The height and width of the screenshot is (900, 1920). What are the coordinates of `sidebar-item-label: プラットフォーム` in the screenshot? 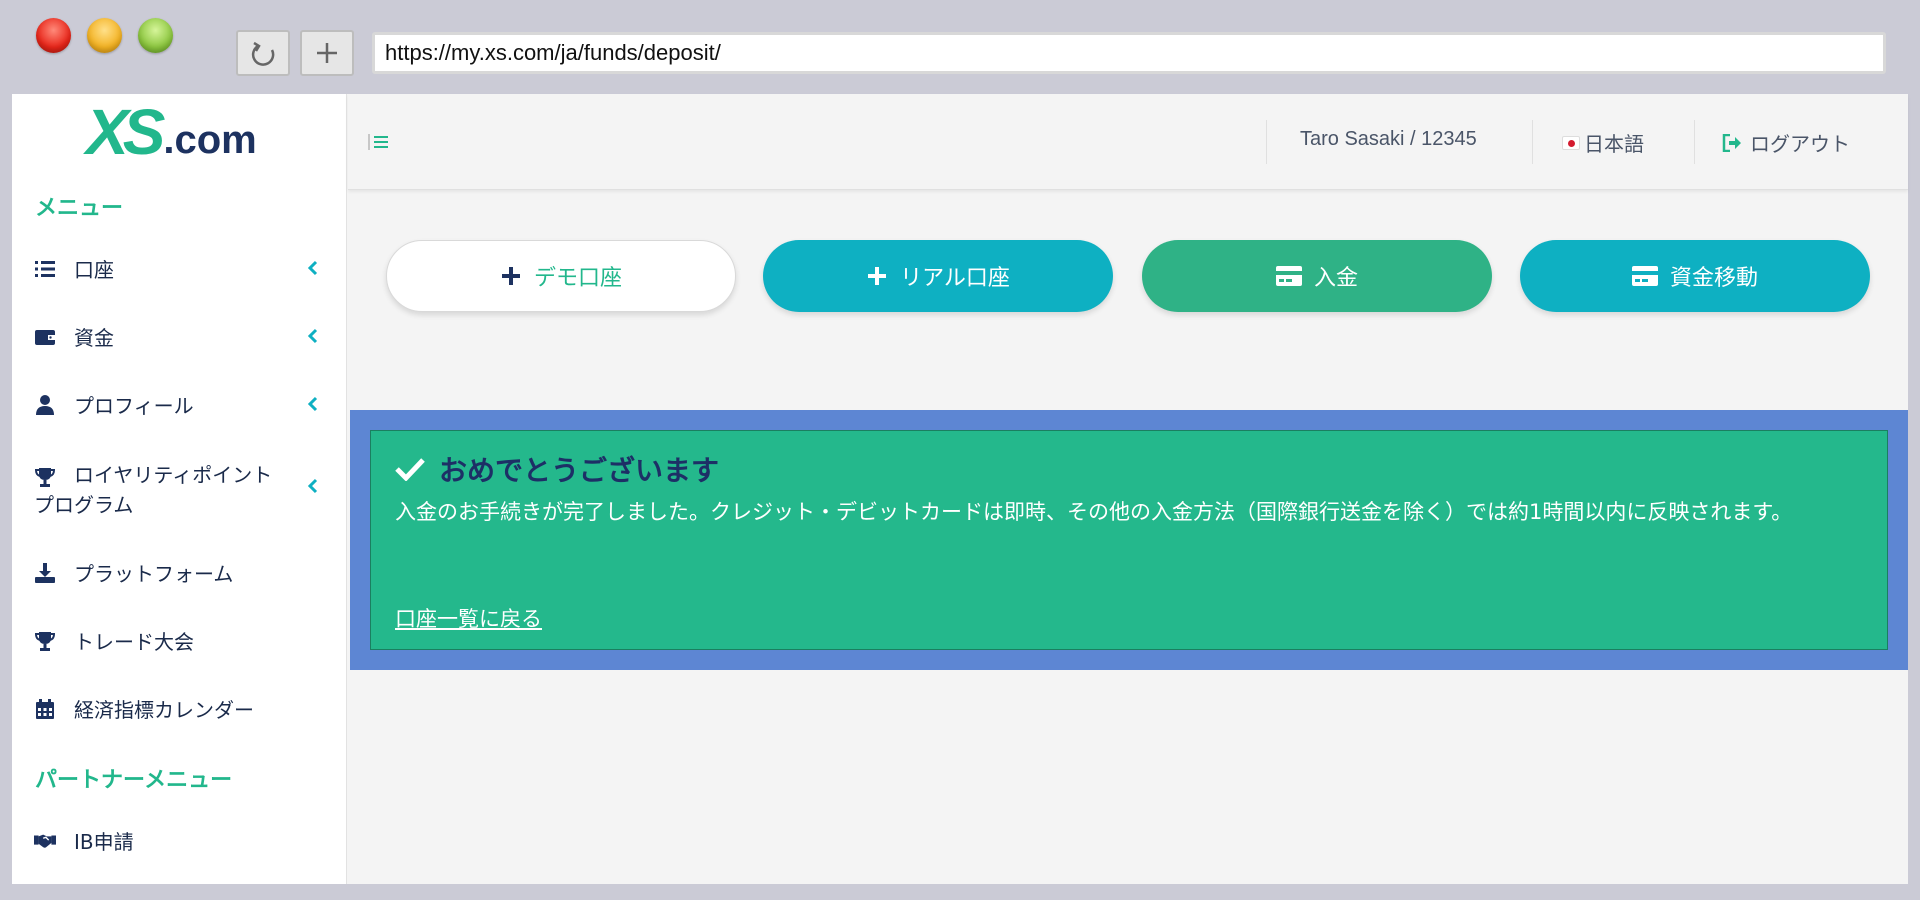 It's located at (154, 574).